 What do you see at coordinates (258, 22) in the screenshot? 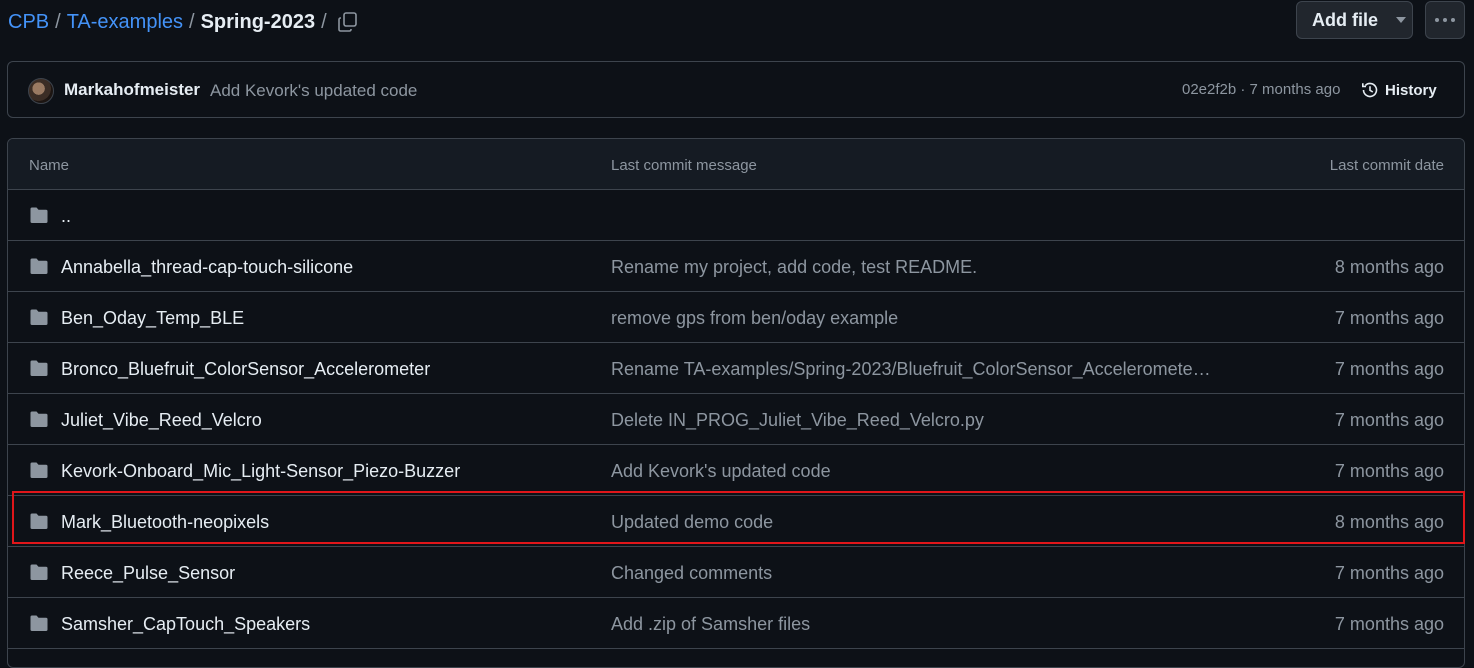
I see `breadcrumb-current: Spring-2023` at bounding box center [258, 22].